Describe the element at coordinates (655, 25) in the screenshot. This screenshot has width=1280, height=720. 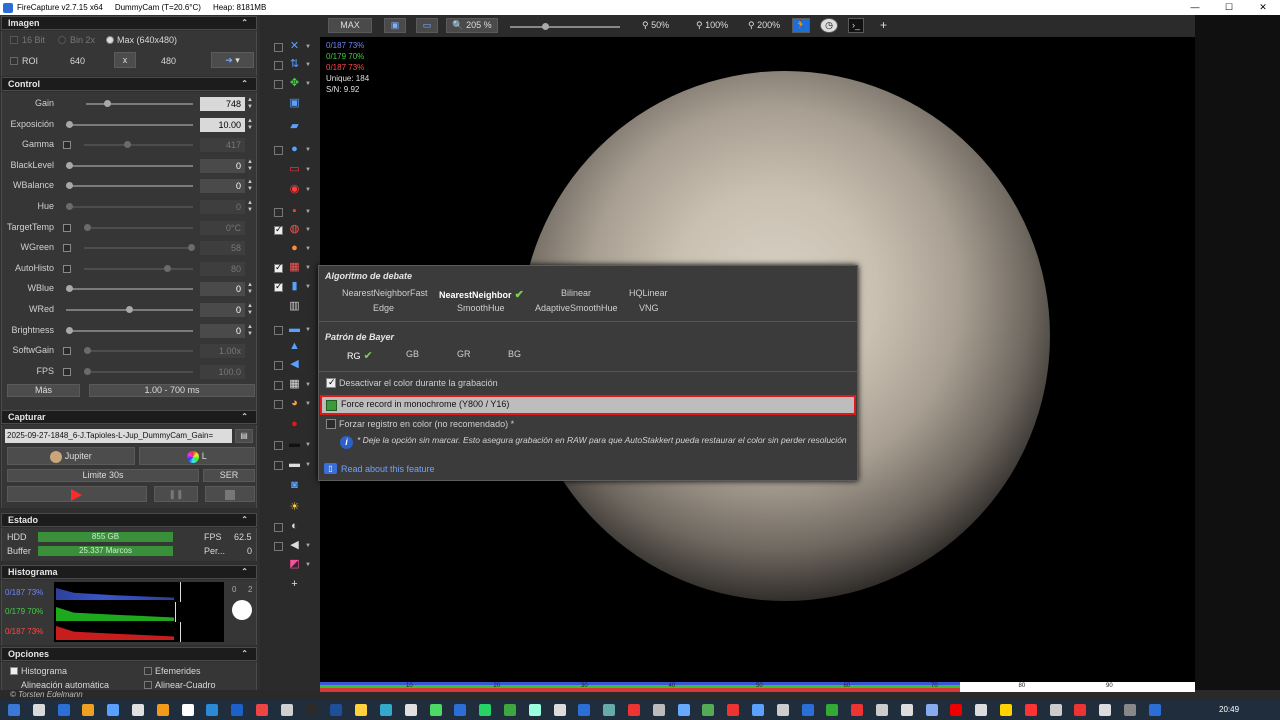
I see `zoom-50-button: ⚲ 50%` at that location.